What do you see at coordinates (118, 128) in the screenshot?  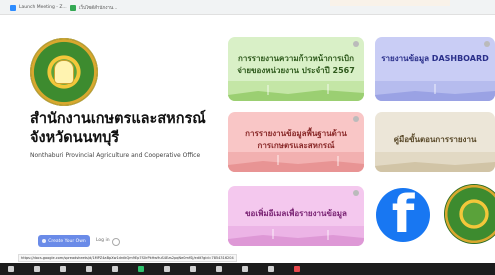 I see `org-name-thai: สำนักงานเกษตรและสหกรณ์จังหวัดนนทบุรี` at bounding box center [118, 128].